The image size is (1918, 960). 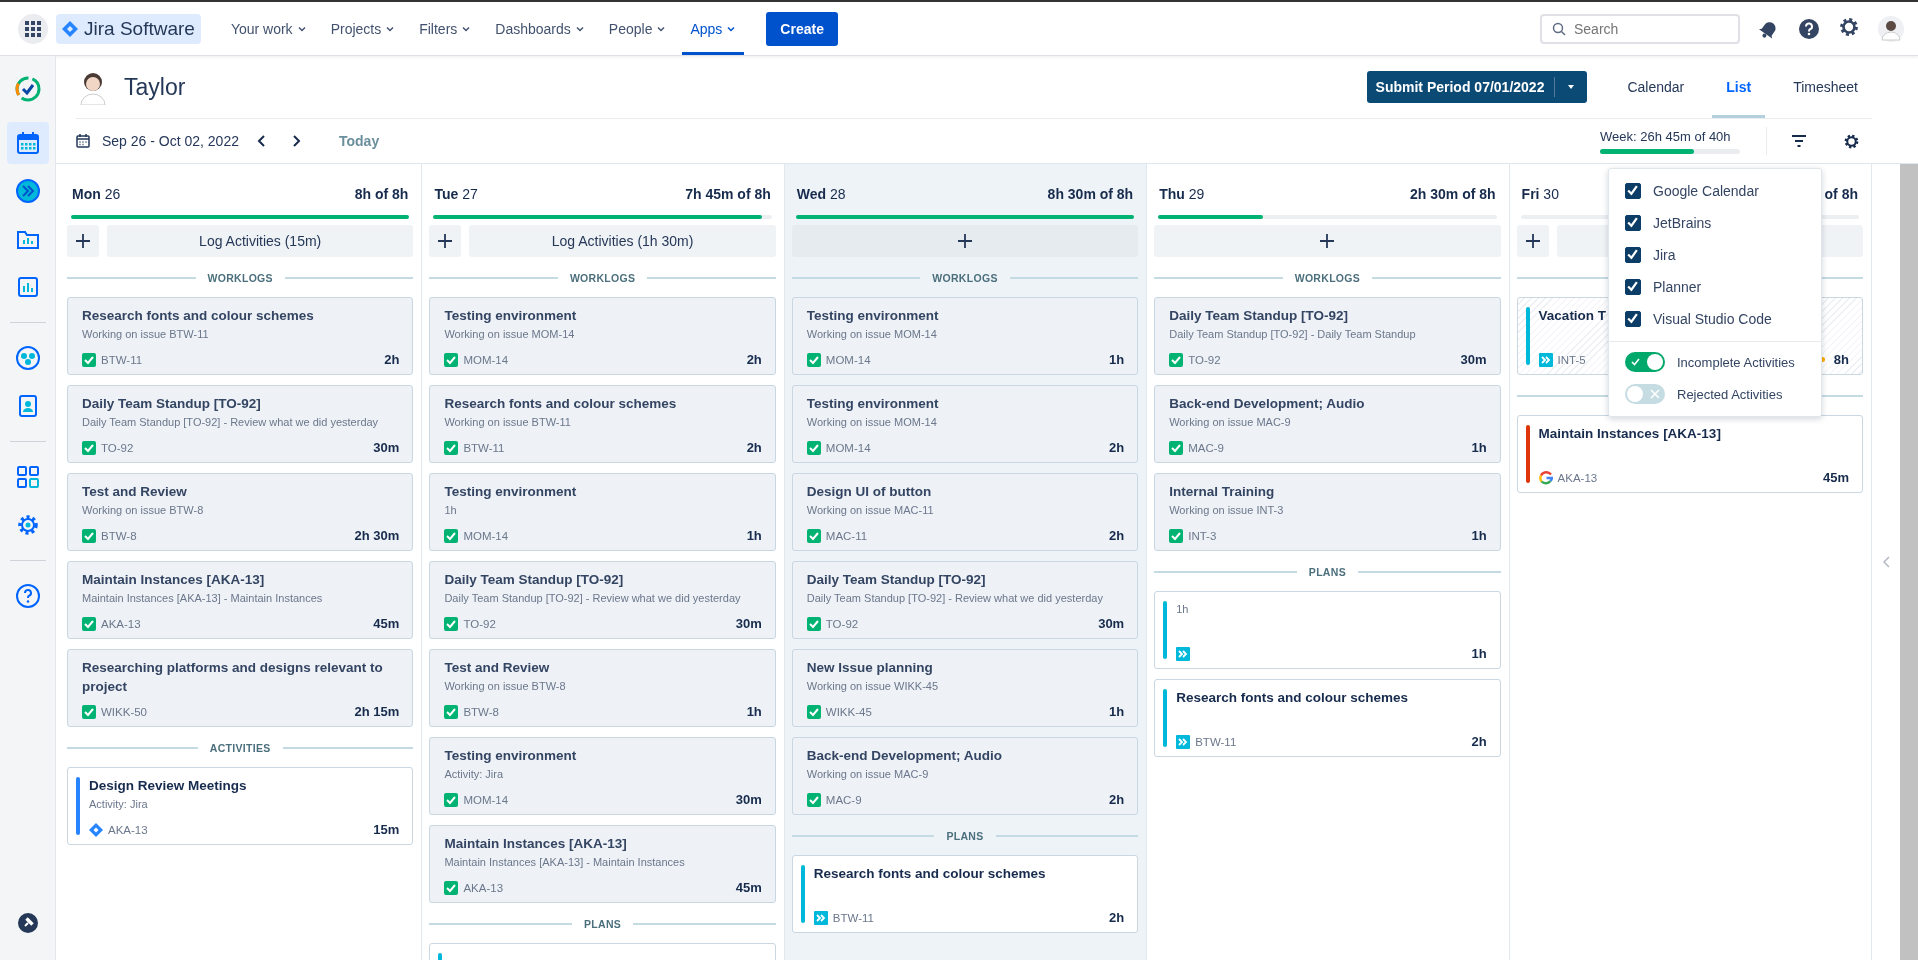 I want to click on nav-menu-item: Filters, so click(x=445, y=28).